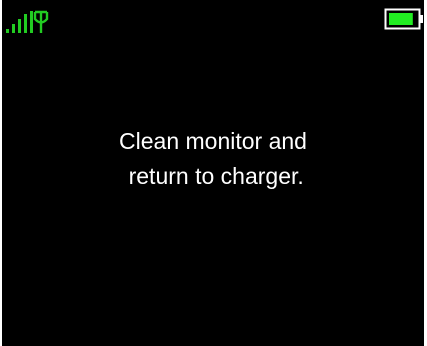  Describe the element at coordinates (27, 21) in the screenshot. I see `signal-antenna-icon` at that location.